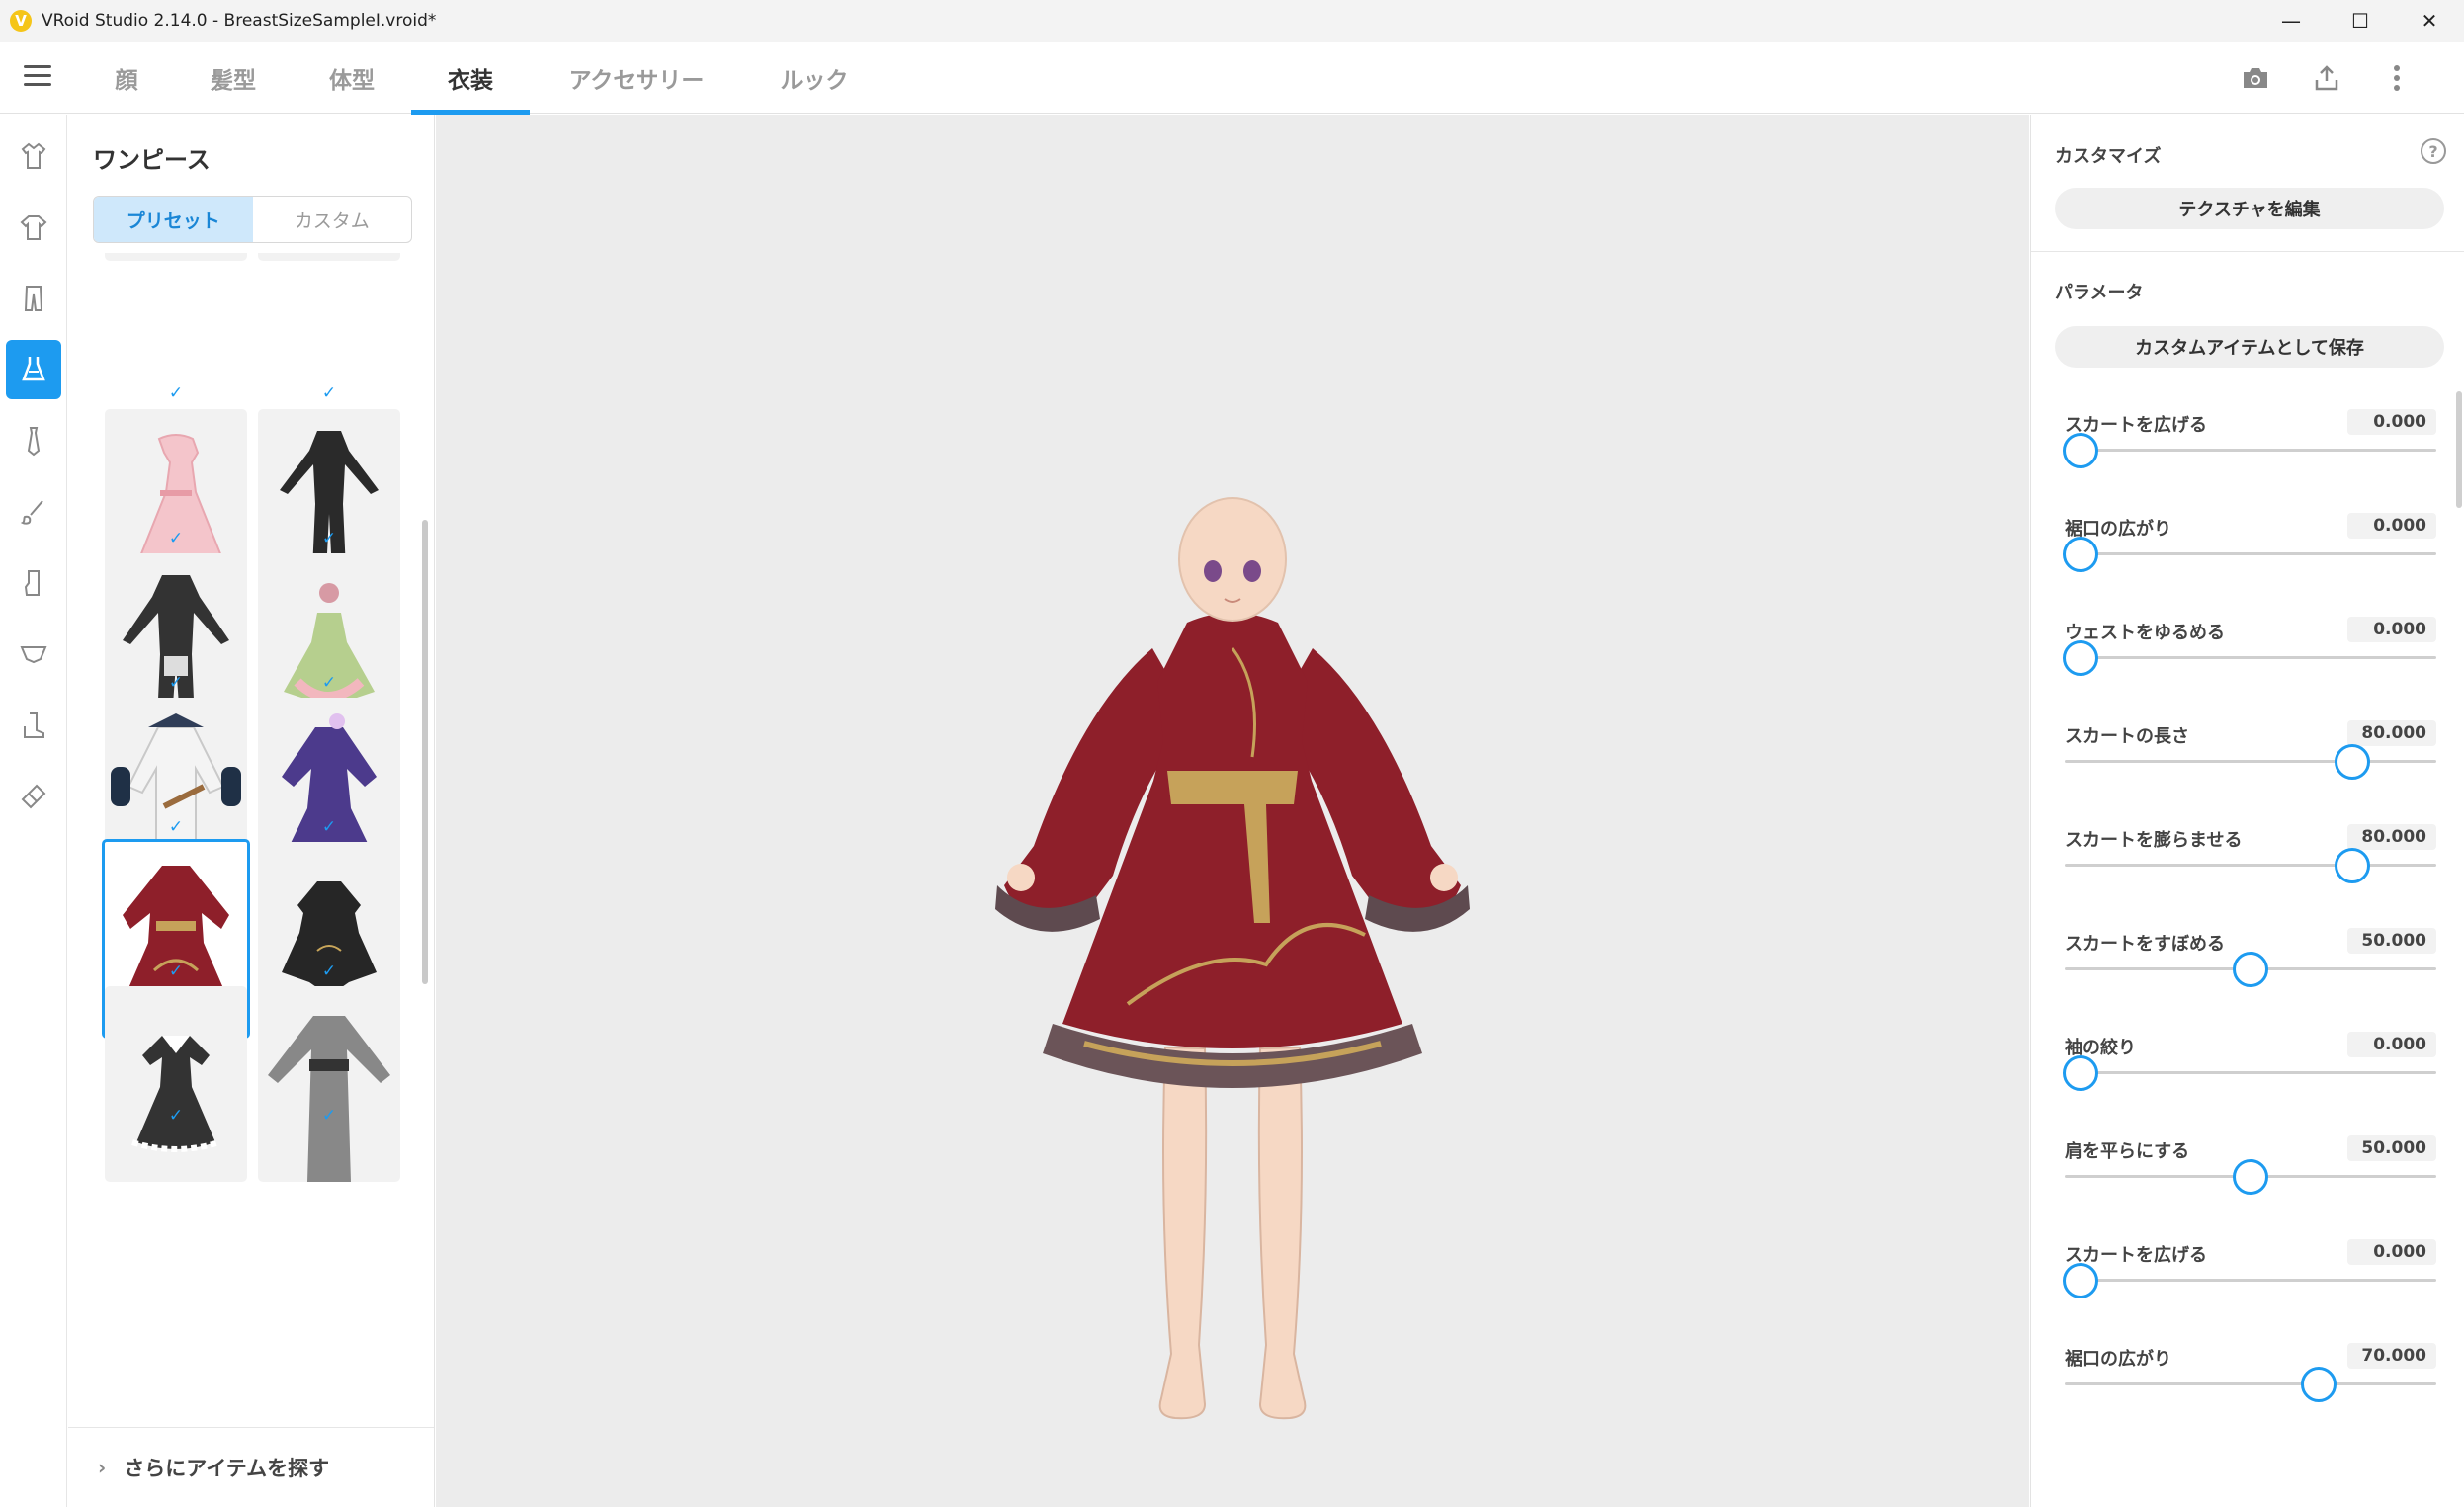 The height and width of the screenshot is (1507, 2464). I want to click on minimize-button: —, so click(2291, 21).